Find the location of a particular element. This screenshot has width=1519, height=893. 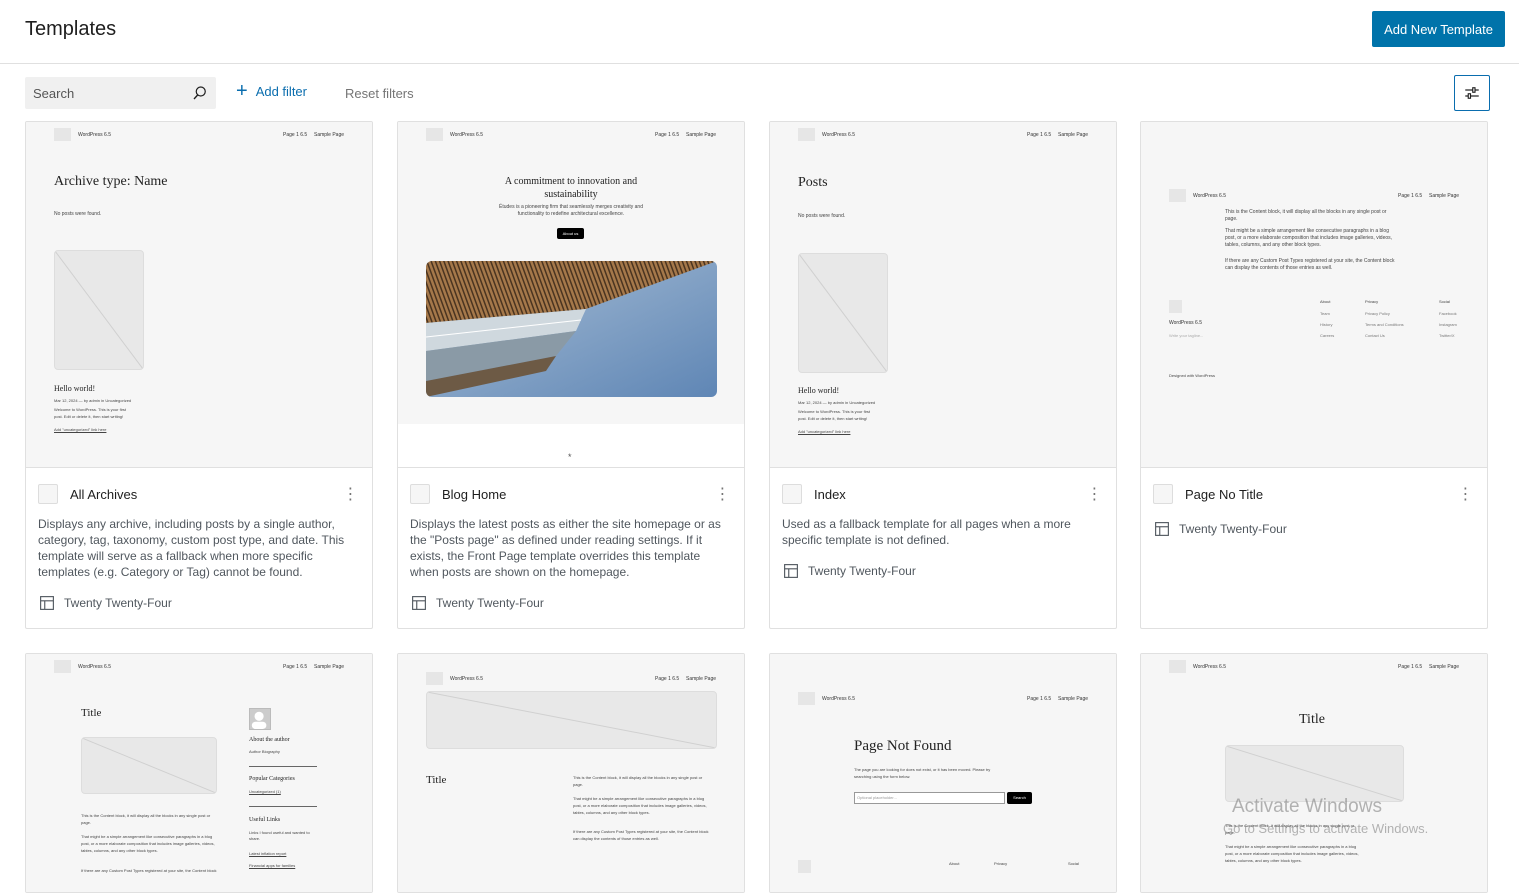

footer-col-head: Social is located at coordinates (1444, 301).